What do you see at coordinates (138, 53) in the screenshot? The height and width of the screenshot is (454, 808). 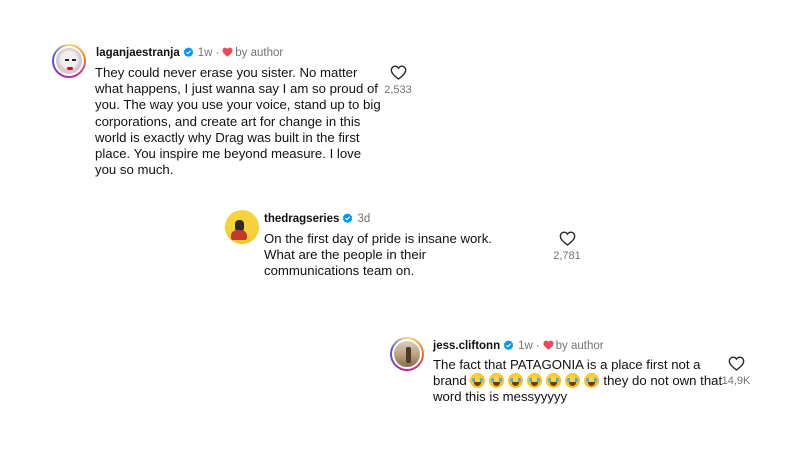 I see `username: laganjaestranja` at bounding box center [138, 53].